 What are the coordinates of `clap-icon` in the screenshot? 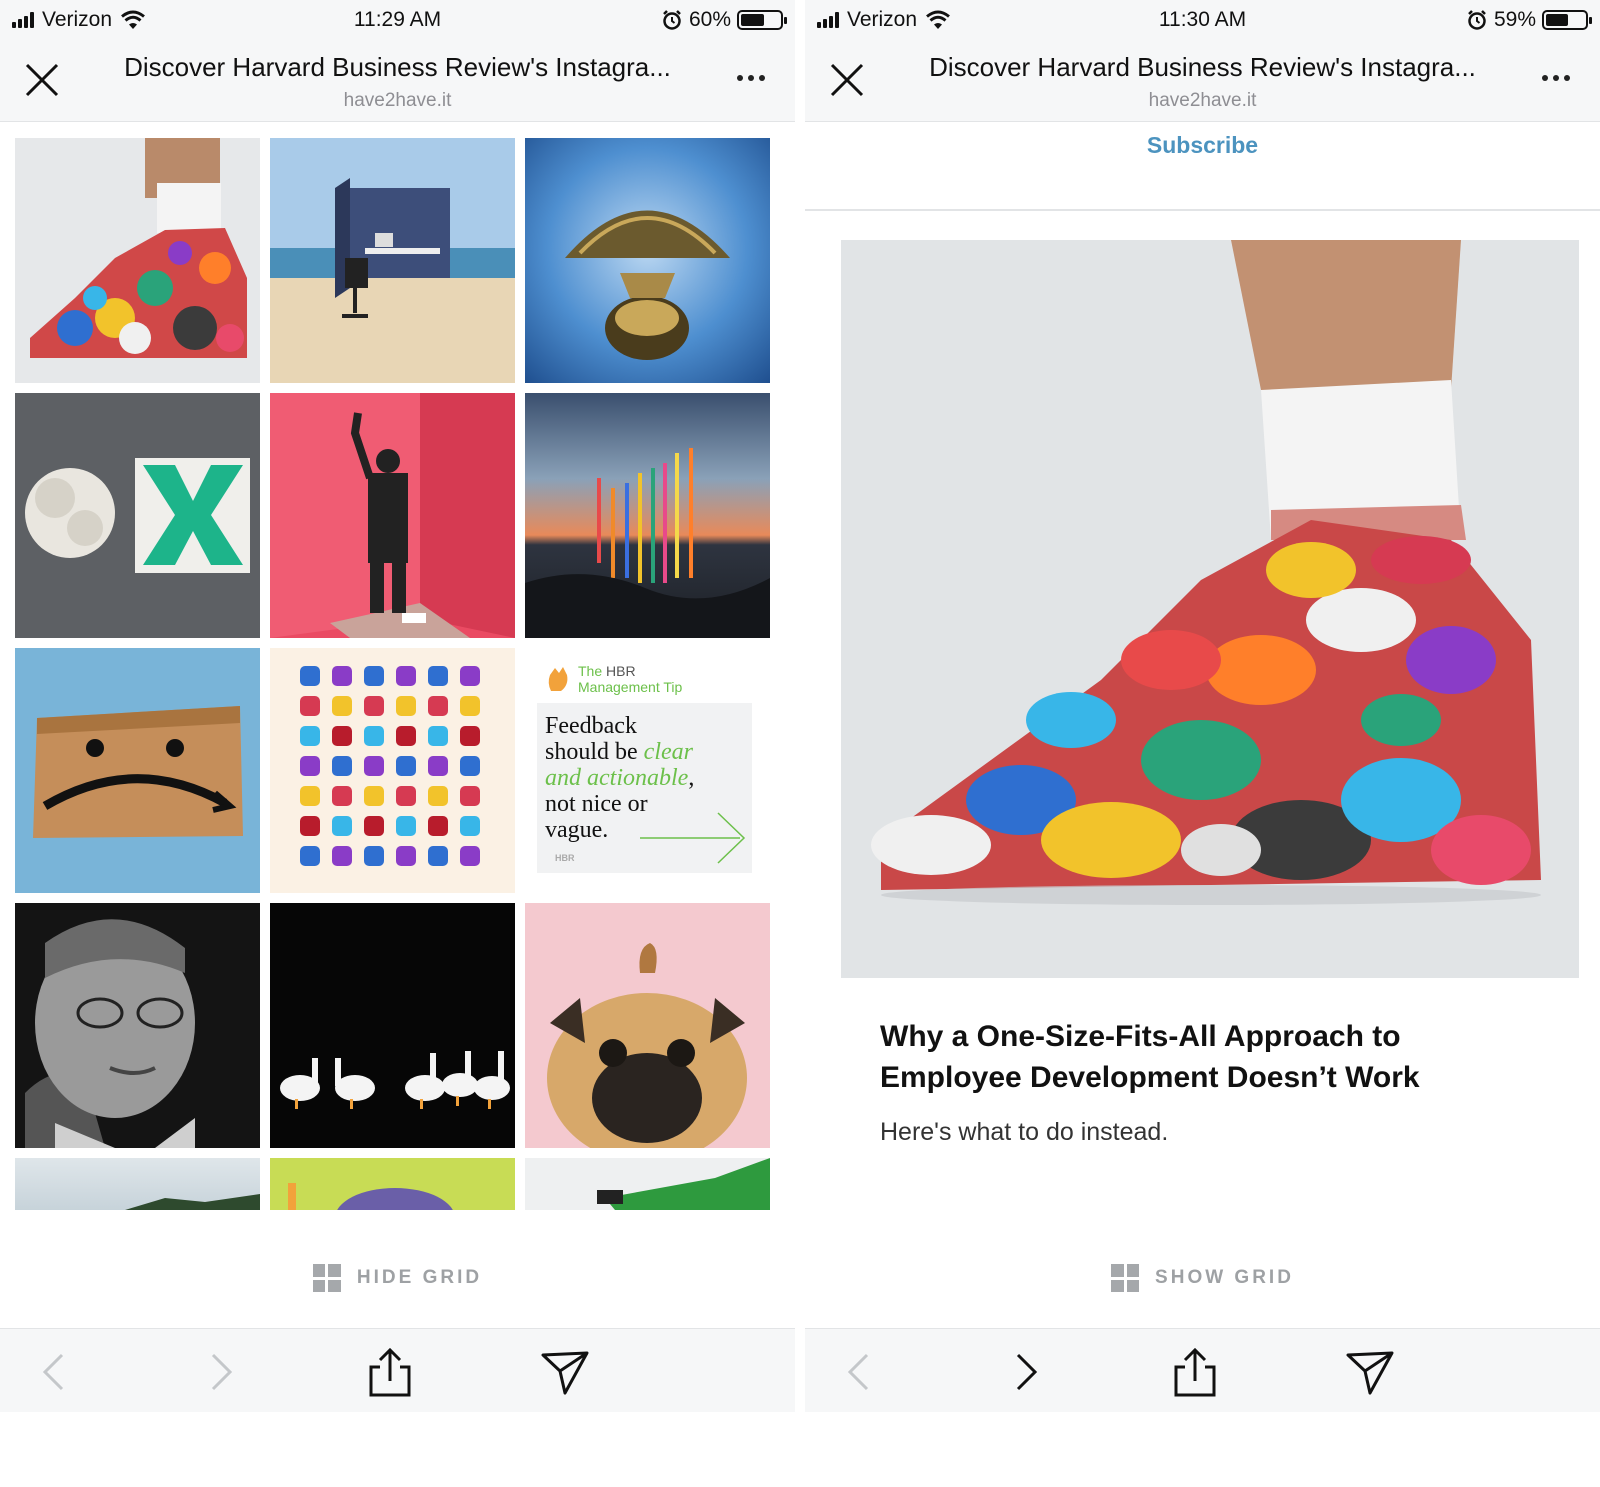 It's located at (558, 679).